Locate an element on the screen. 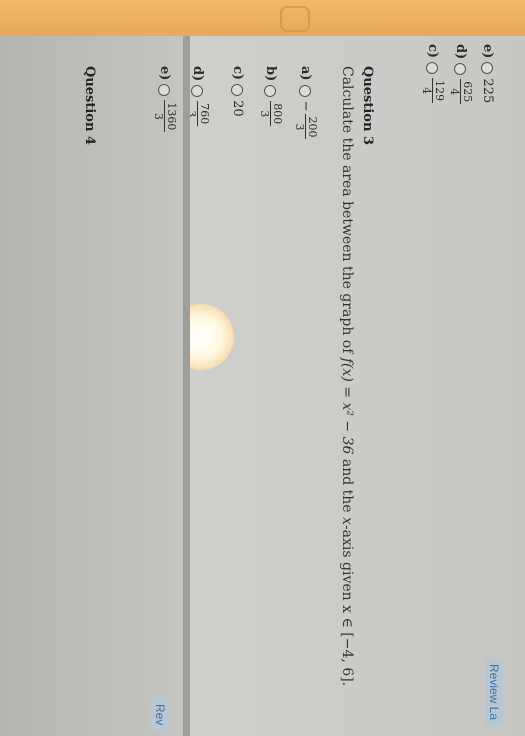  option-value: 225 is located at coordinates (487, 91).